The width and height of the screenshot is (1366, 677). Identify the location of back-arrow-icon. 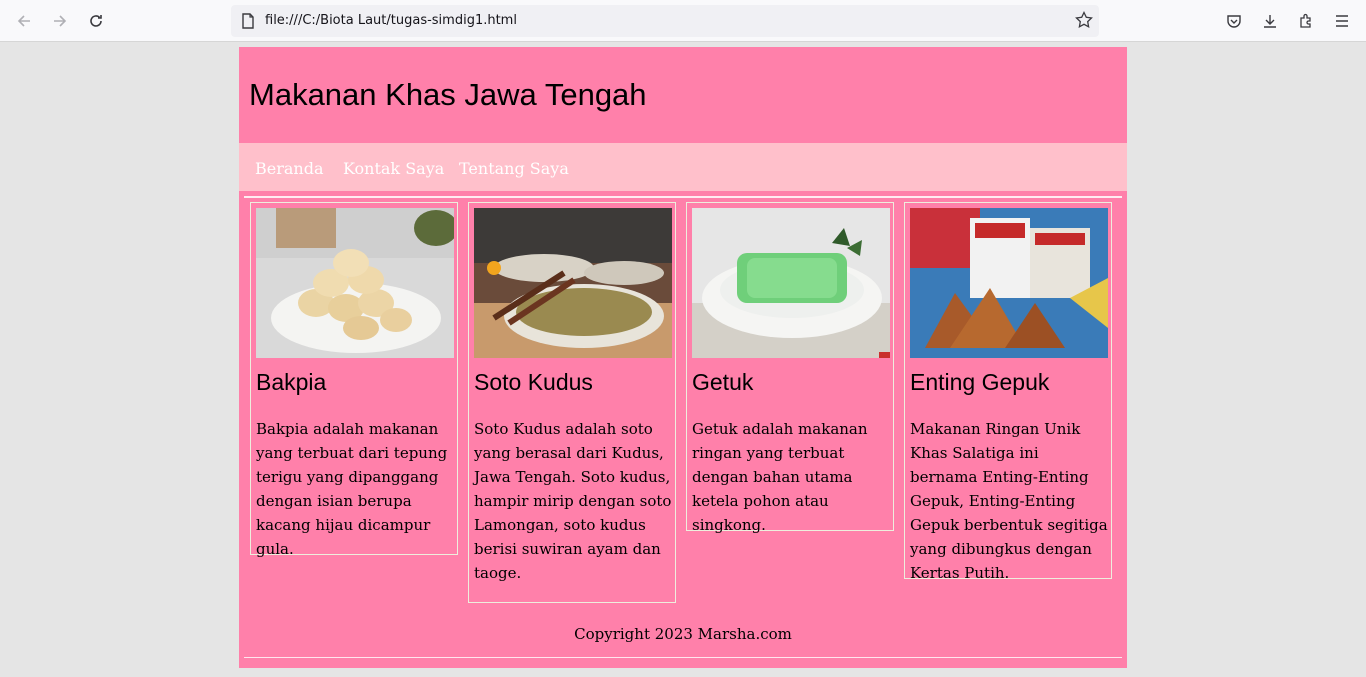
(23, 21).